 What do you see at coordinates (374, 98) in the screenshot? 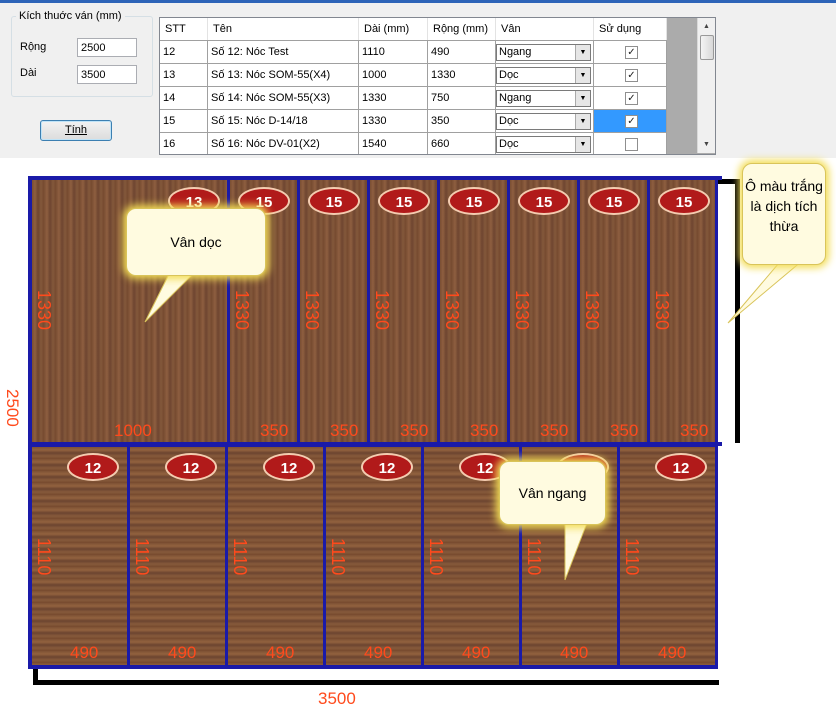
I see `cell-dai-text: 1330` at bounding box center [374, 98].